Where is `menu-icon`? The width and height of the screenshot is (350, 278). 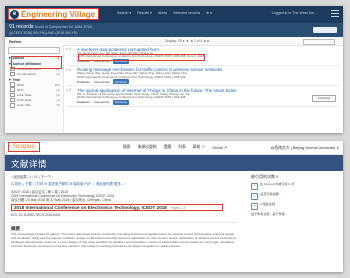
menu-icon is located at coordinates (335, 14).